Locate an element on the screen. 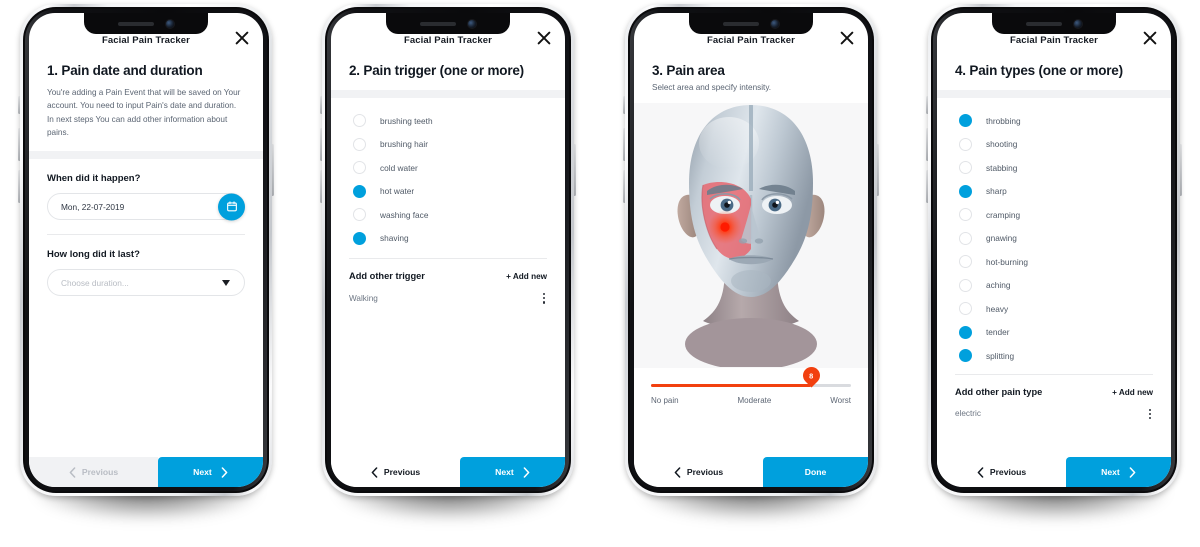 The height and width of the screenshot is (547, 1200). custom-pain-type-row: electric is located at coordinates (1054, 409).